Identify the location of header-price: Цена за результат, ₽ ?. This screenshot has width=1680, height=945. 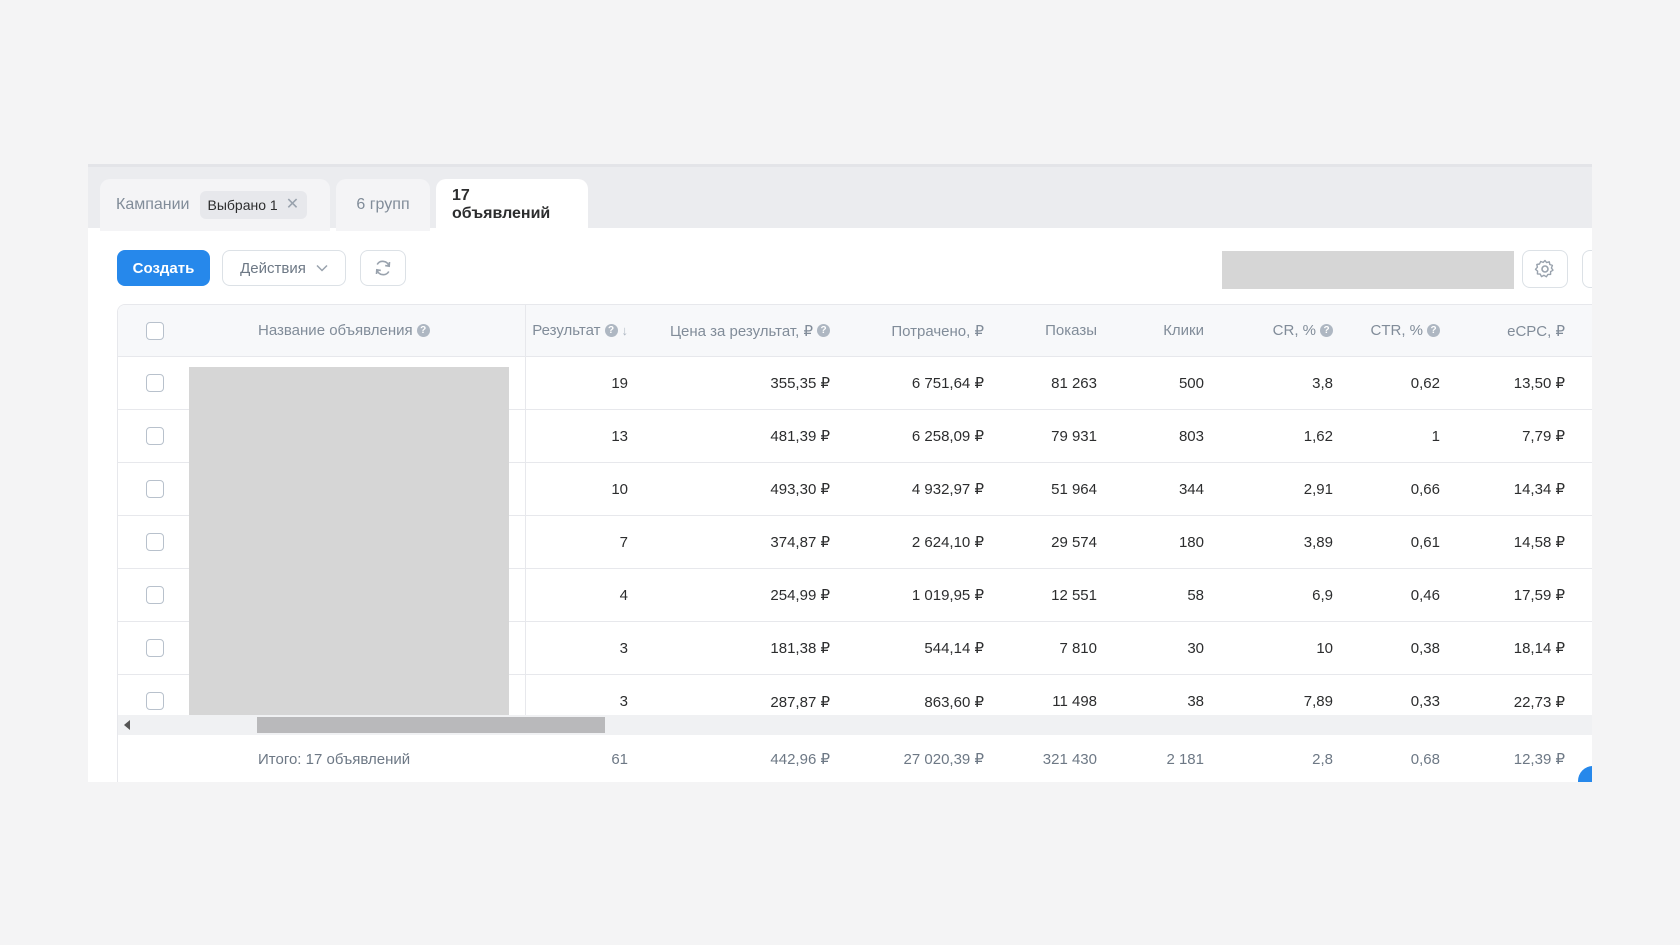
(734, 330).